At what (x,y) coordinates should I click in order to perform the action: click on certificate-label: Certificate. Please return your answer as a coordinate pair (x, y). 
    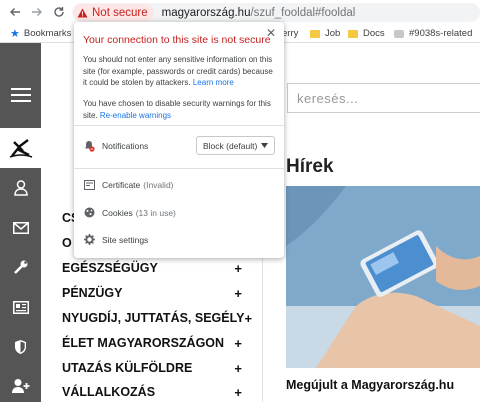
    Looking at the image, I should click on (121, 185).